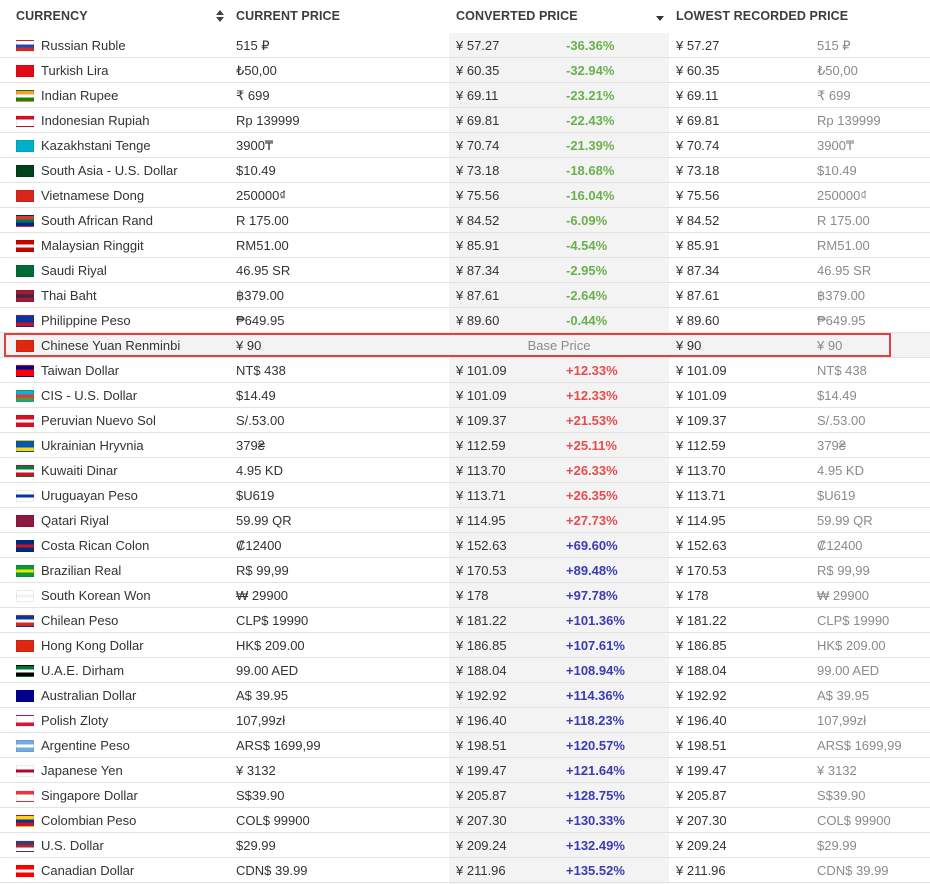 The image size is (930, 884). I want to click on current-price: S/.53.00, so click(260, 420).